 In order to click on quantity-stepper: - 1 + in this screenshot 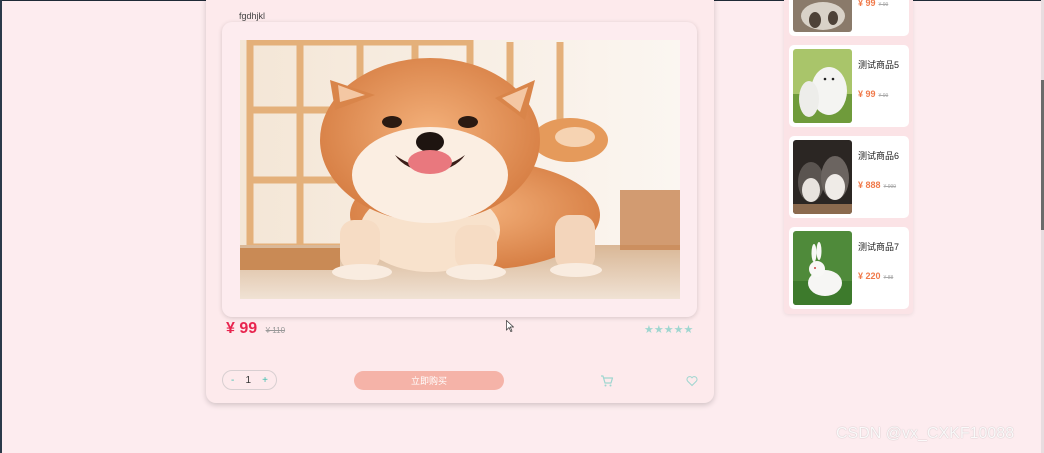, I will do `click(249, 380)`.